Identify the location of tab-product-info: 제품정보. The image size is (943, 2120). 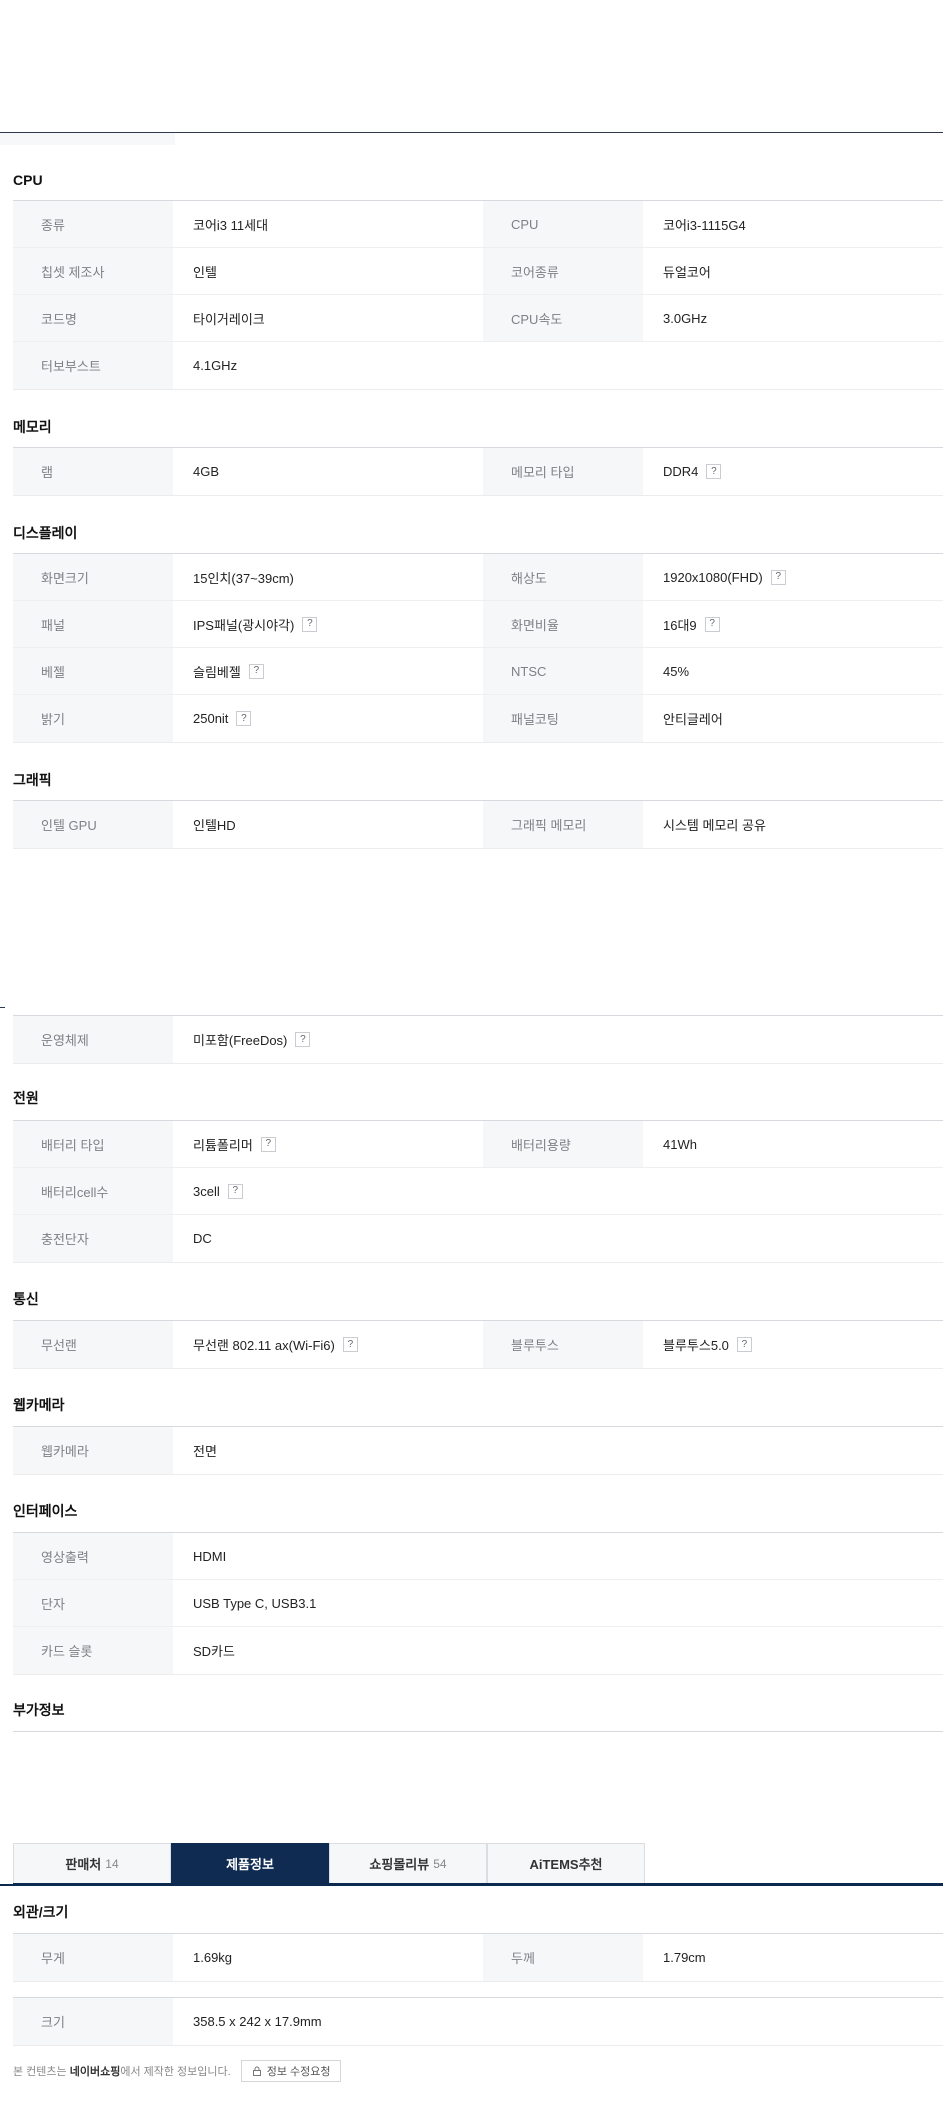
(250, 1863).